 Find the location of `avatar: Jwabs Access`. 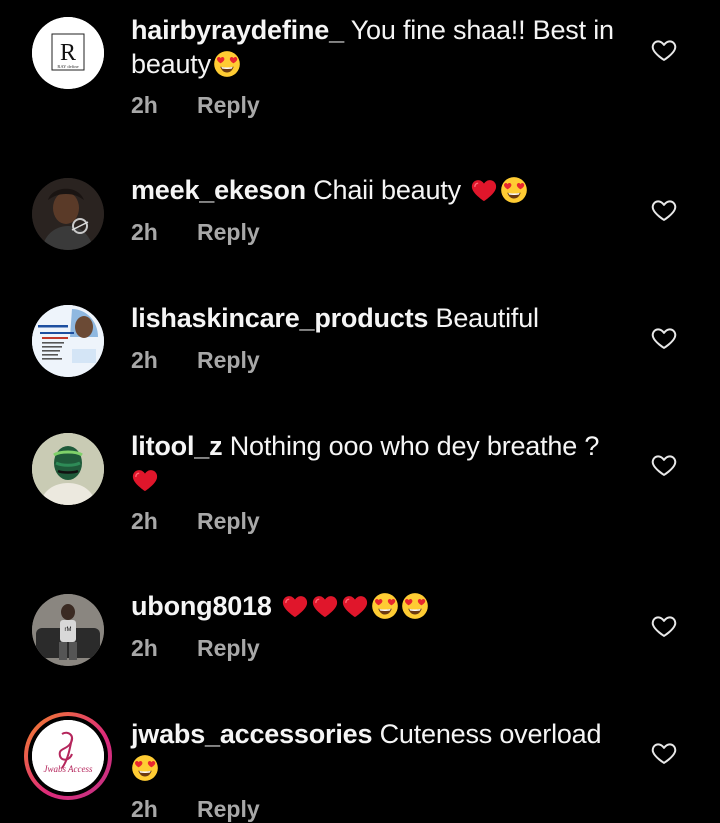

avatar: Jwabs Access is located at coordinates (68, 756).